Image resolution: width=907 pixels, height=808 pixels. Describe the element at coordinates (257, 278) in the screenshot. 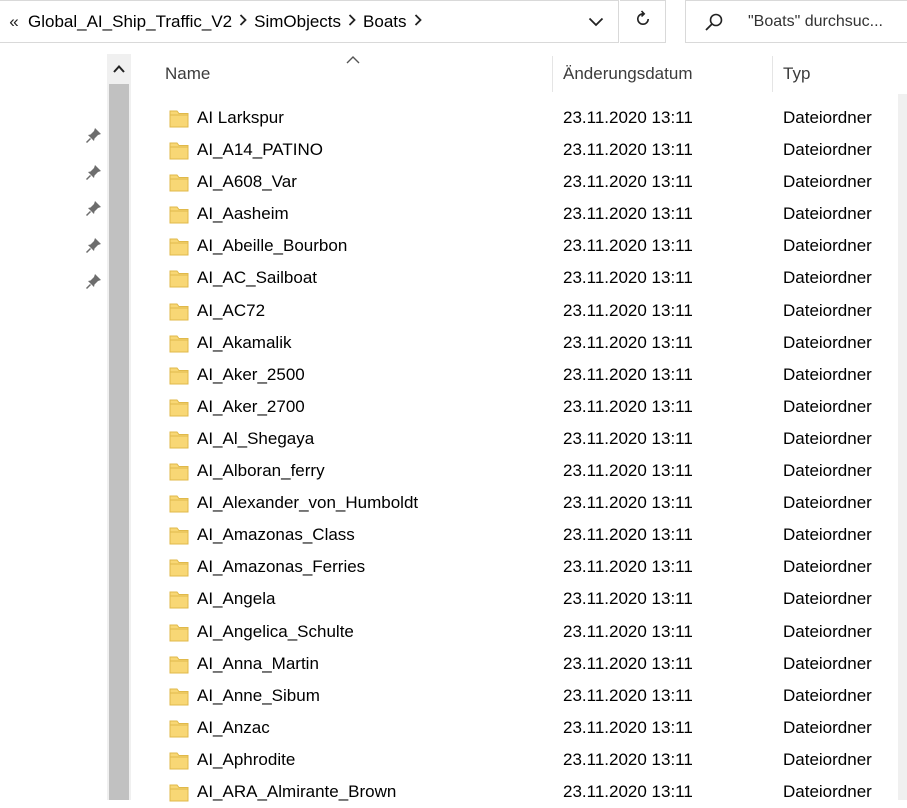

I see `file-name: AI_AC_Sailboat` at that location.